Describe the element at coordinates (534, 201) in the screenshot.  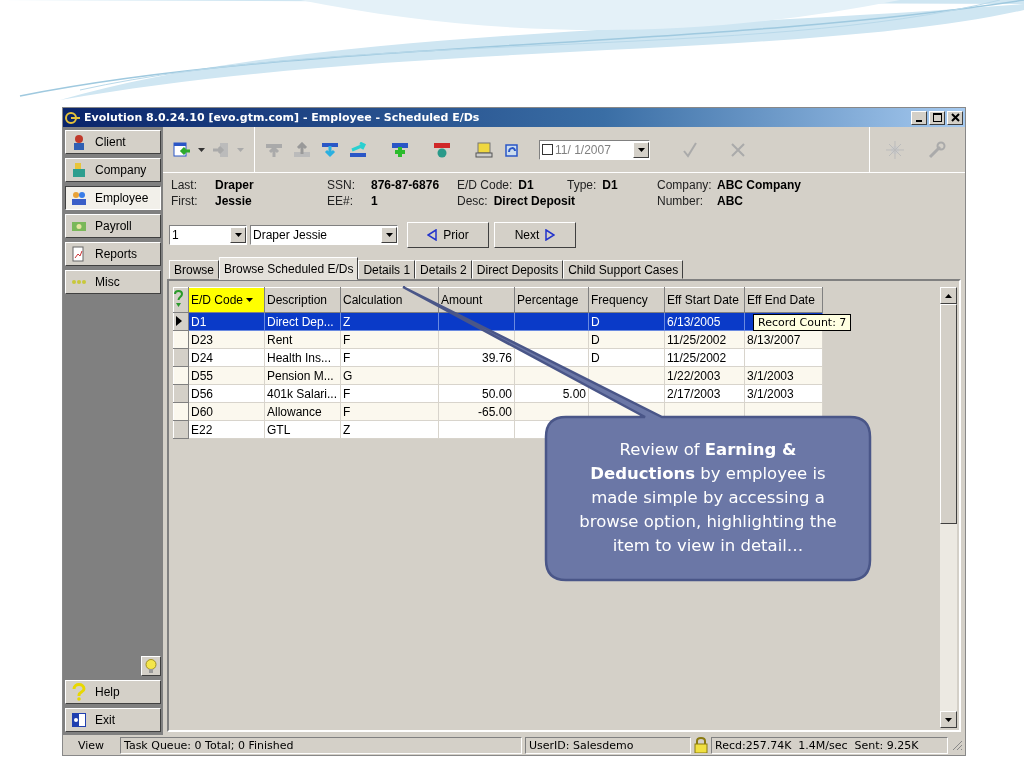
I see `field-value: Direct Deposit` at that location.